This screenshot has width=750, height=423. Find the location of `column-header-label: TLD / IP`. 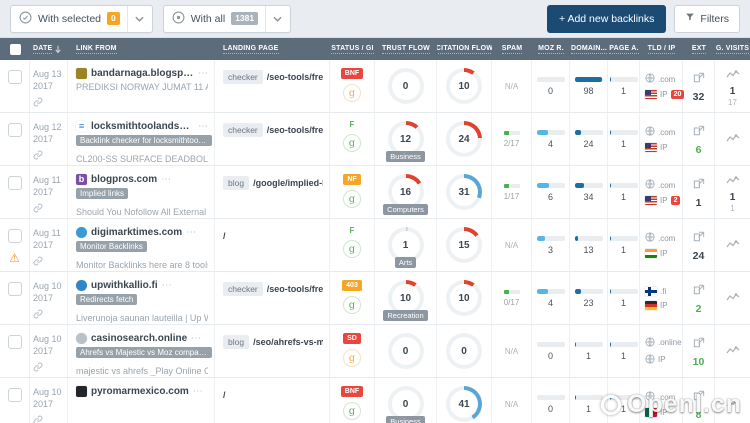

column-header-label: TLD / IP is located at coordinates (661, 49).